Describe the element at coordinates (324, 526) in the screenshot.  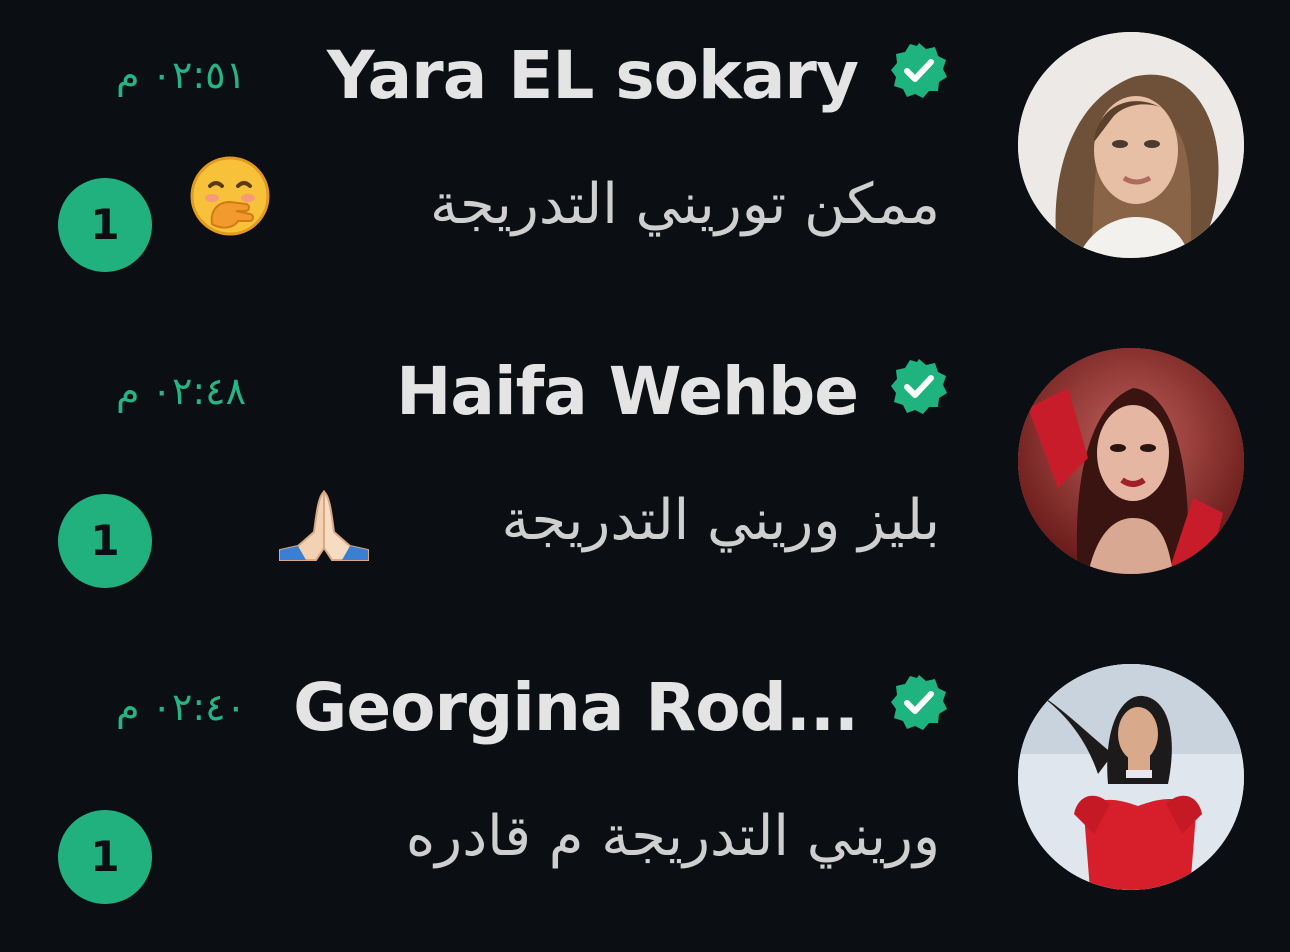
I see `folded-hands-icon` at that location.